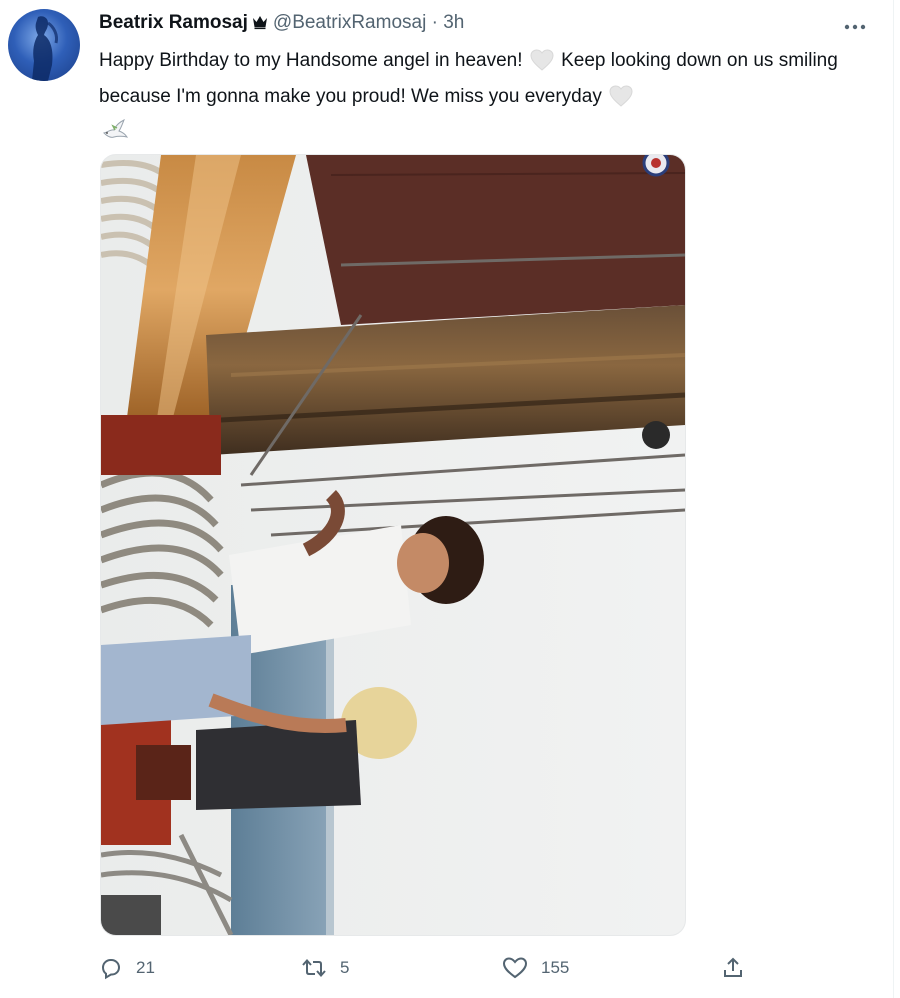  I want to click on like-count: 155, so click(555, 967).